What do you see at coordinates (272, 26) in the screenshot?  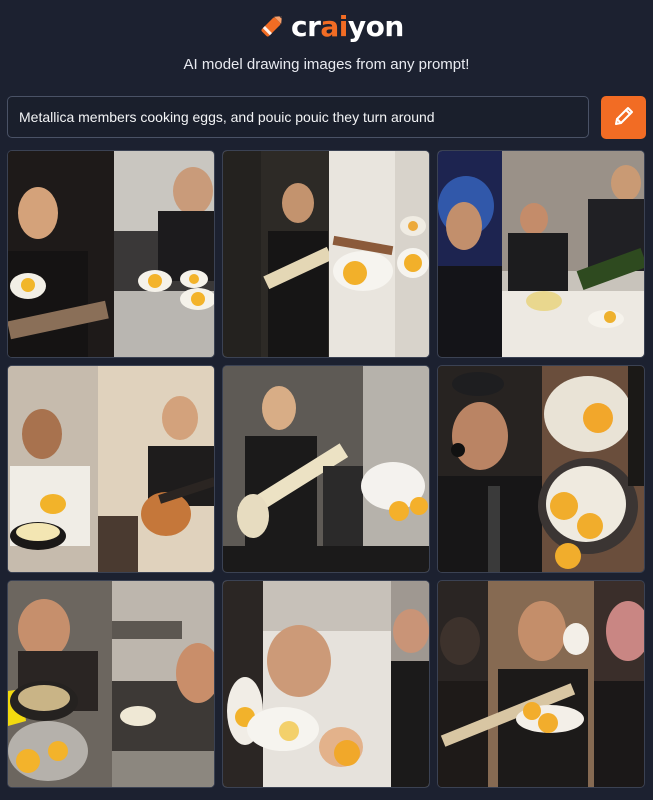 I see `crayon-logo-icon` at bounding box center [272, 26].